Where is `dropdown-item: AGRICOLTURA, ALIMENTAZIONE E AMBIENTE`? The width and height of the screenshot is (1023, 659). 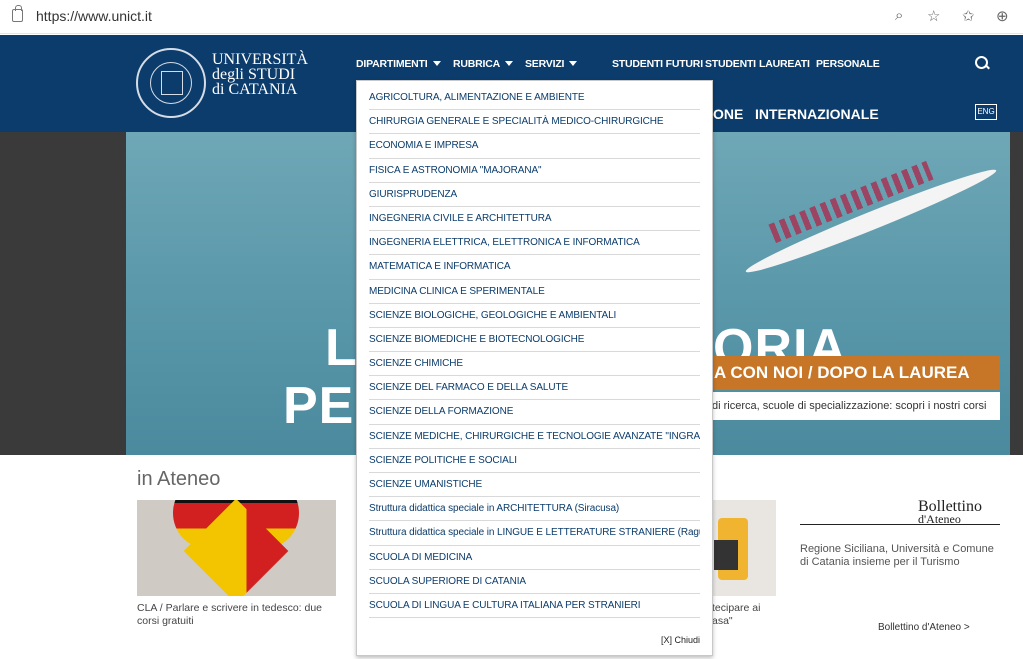
dropdown-item: AGRICOLTURA, ALIMENTAZIONE E AMBIENTE is located at coordinates (534, 98).